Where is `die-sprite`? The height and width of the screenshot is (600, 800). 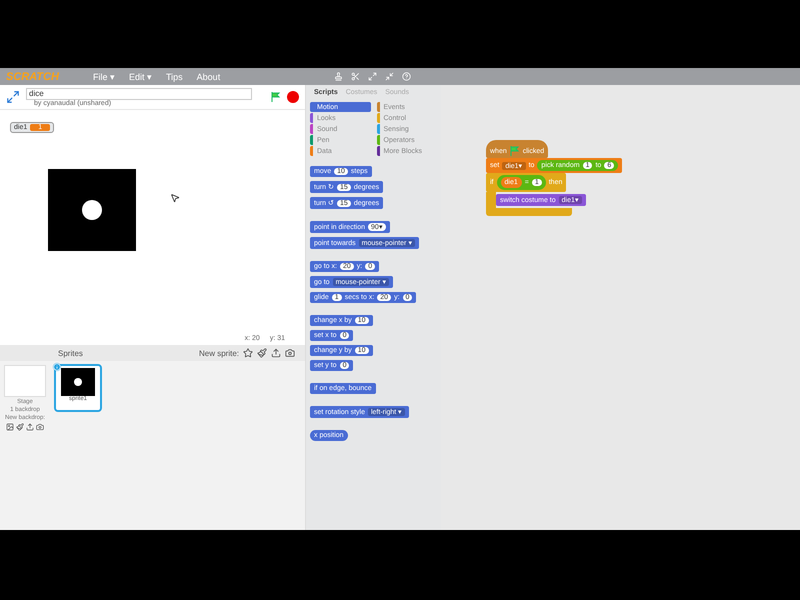
die-sprite is located at coordinates (92, 210).